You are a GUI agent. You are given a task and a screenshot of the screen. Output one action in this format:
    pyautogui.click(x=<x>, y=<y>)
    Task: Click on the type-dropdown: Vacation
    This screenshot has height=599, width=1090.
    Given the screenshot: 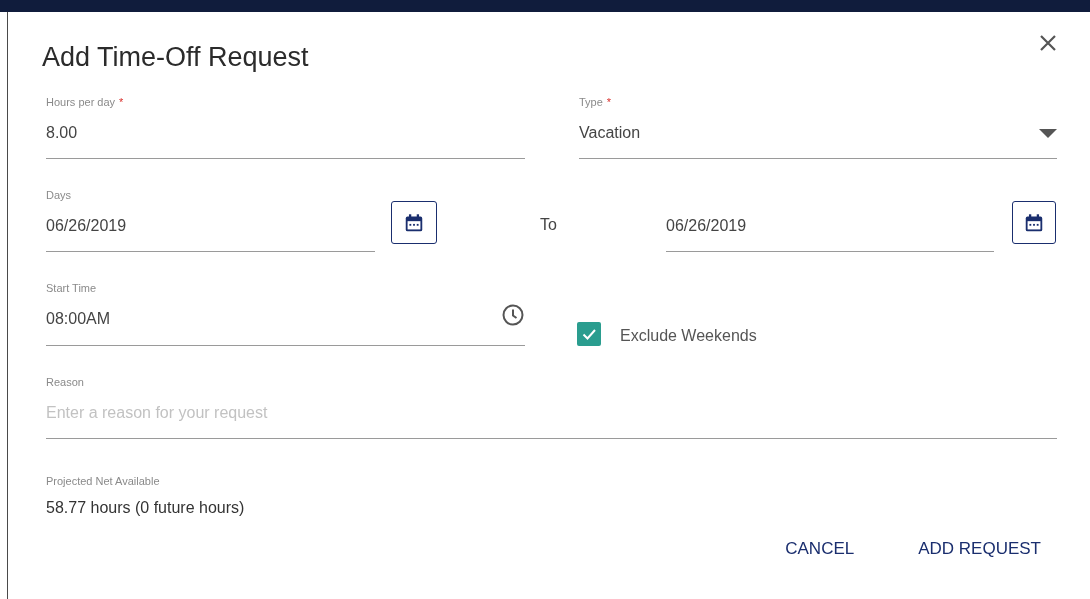 What is the action you would take?
    pyautogui.click(x=809, y=133)
    